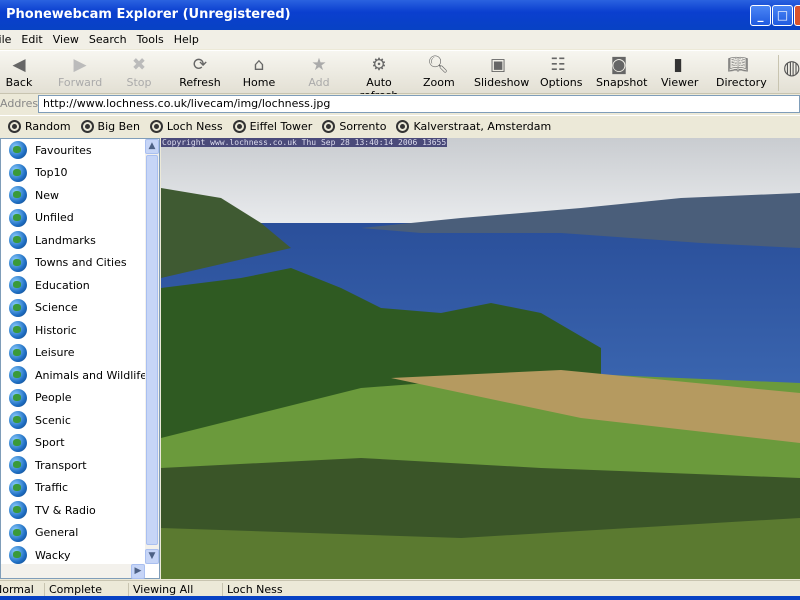 This screenshot has height=600, width=800. What do you see at coordinates (438, 65) in the screenshot?
I see `magnifier-icon: 🔍︎` at bounding box center [438, 65].